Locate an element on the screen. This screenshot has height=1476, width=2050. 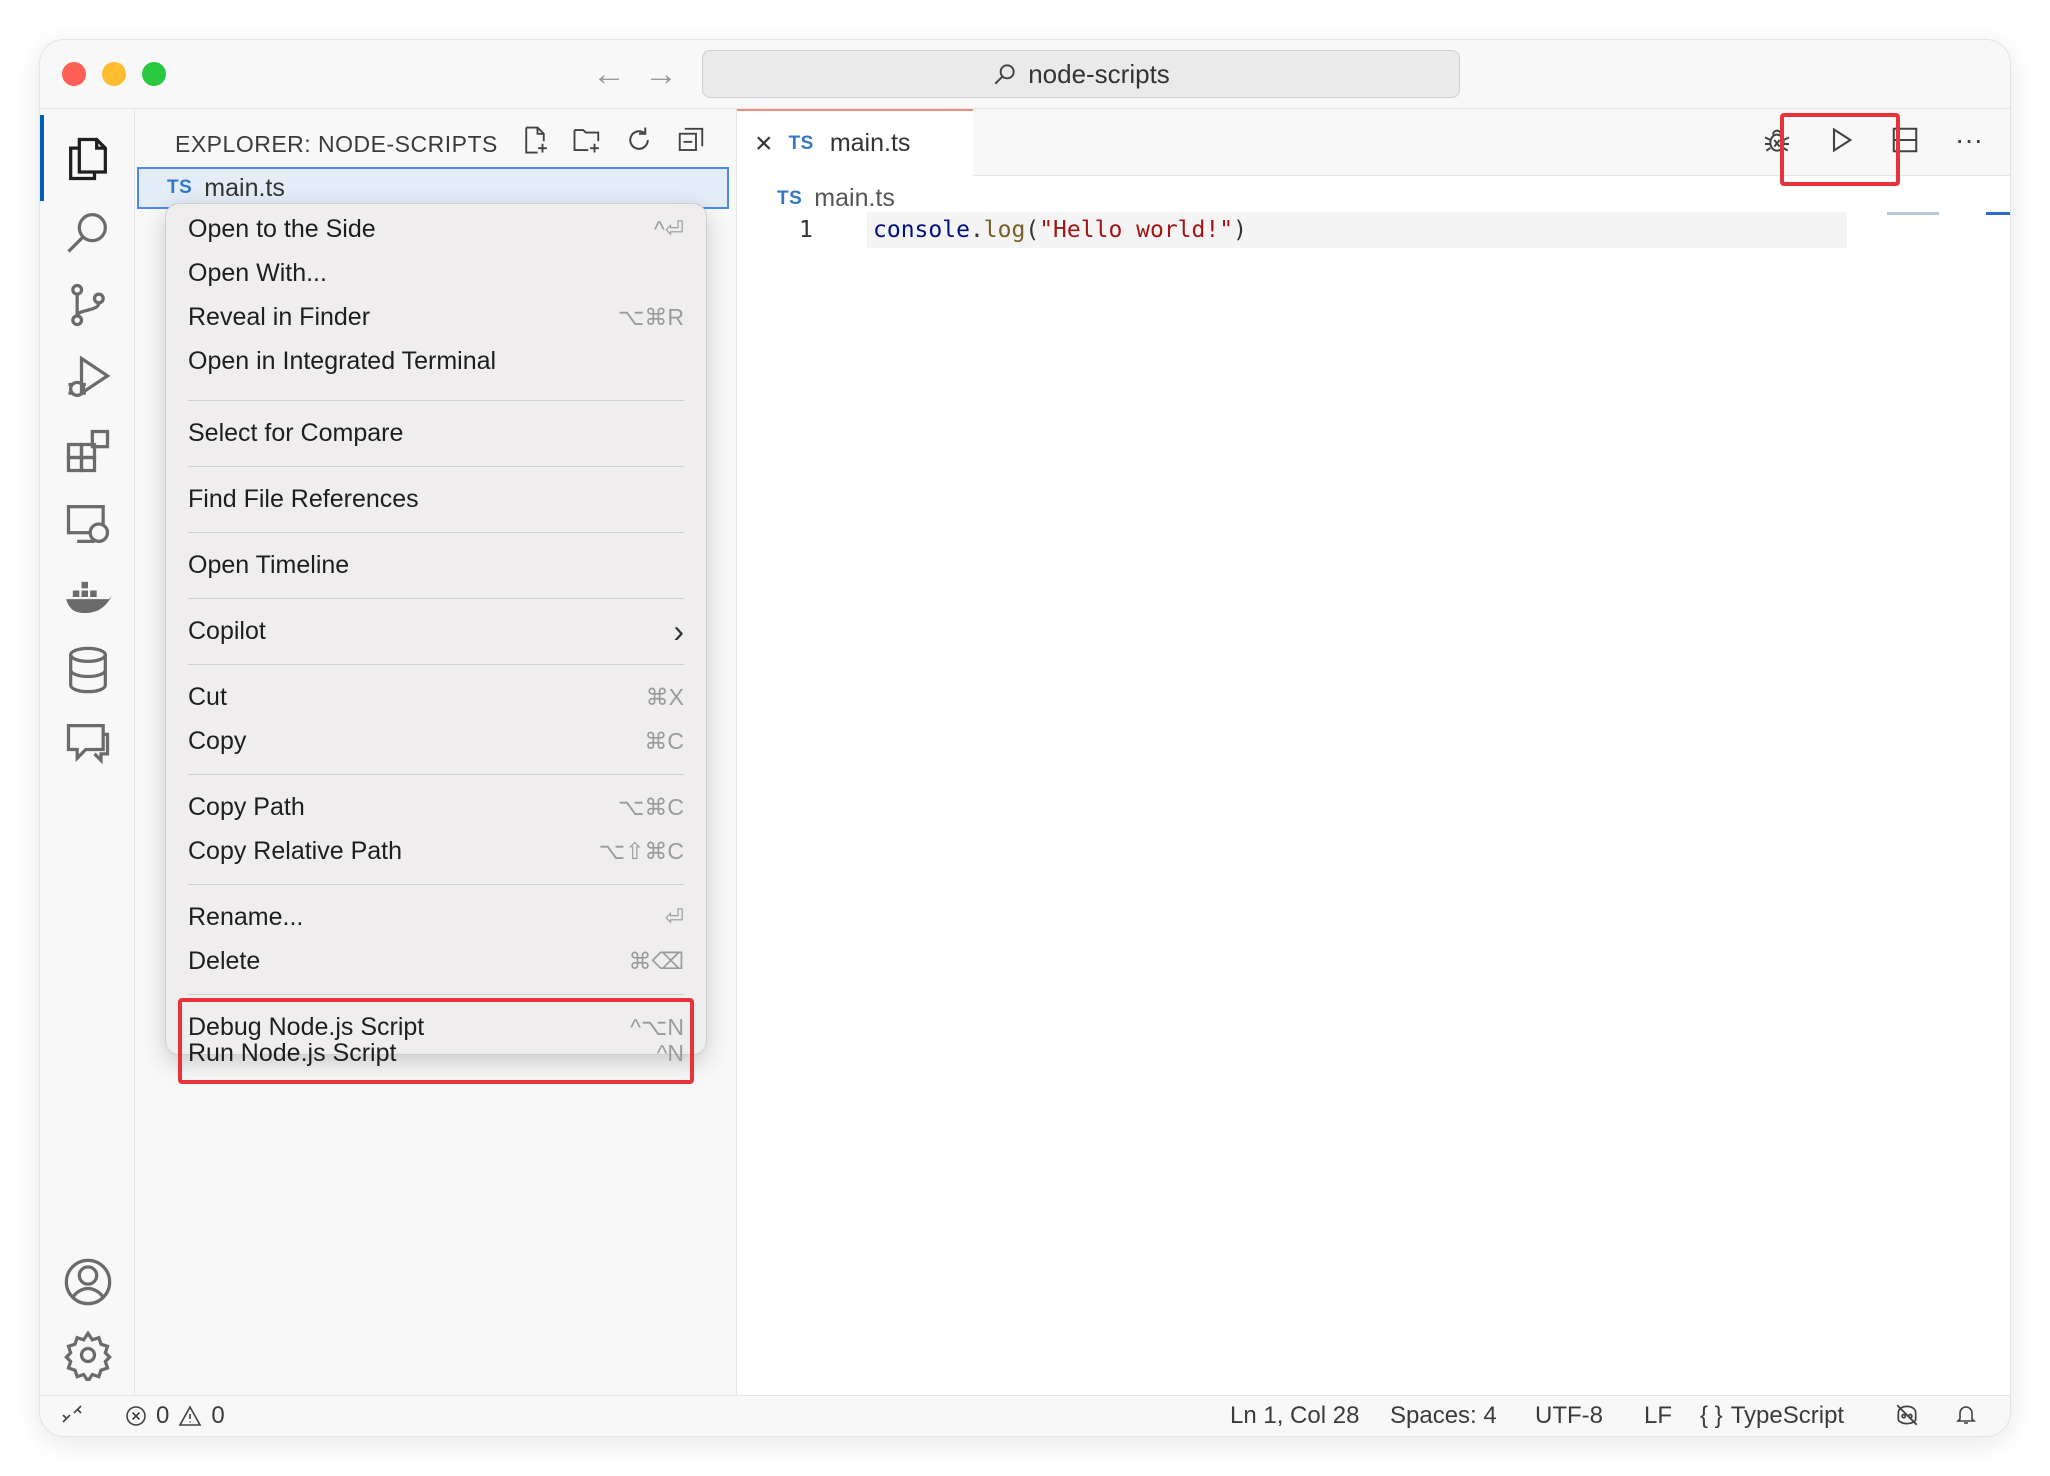
search-text: node-scripts is located at coordinates (1099, 73).